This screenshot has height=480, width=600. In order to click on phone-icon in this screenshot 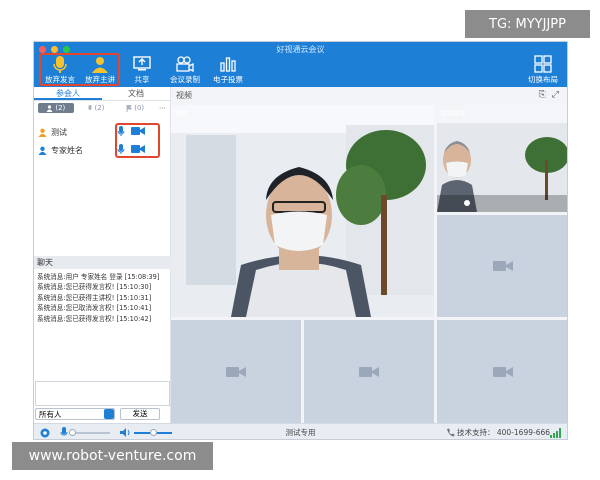, I will do `click(451, 432)`.